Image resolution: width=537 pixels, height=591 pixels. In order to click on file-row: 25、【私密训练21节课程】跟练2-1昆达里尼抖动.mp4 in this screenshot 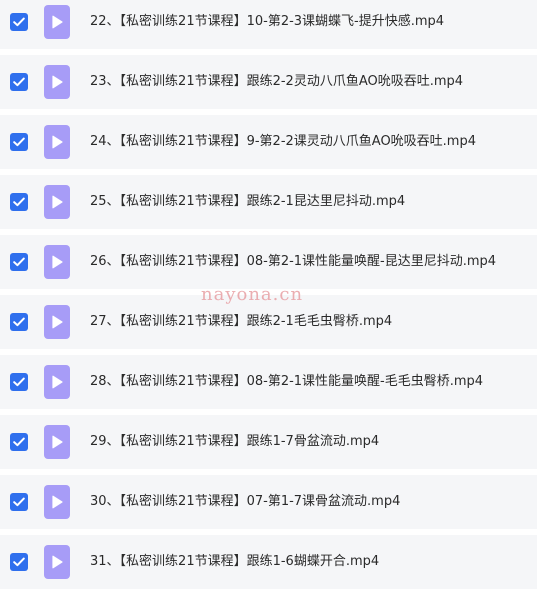, I will do `click(268, 202)`.